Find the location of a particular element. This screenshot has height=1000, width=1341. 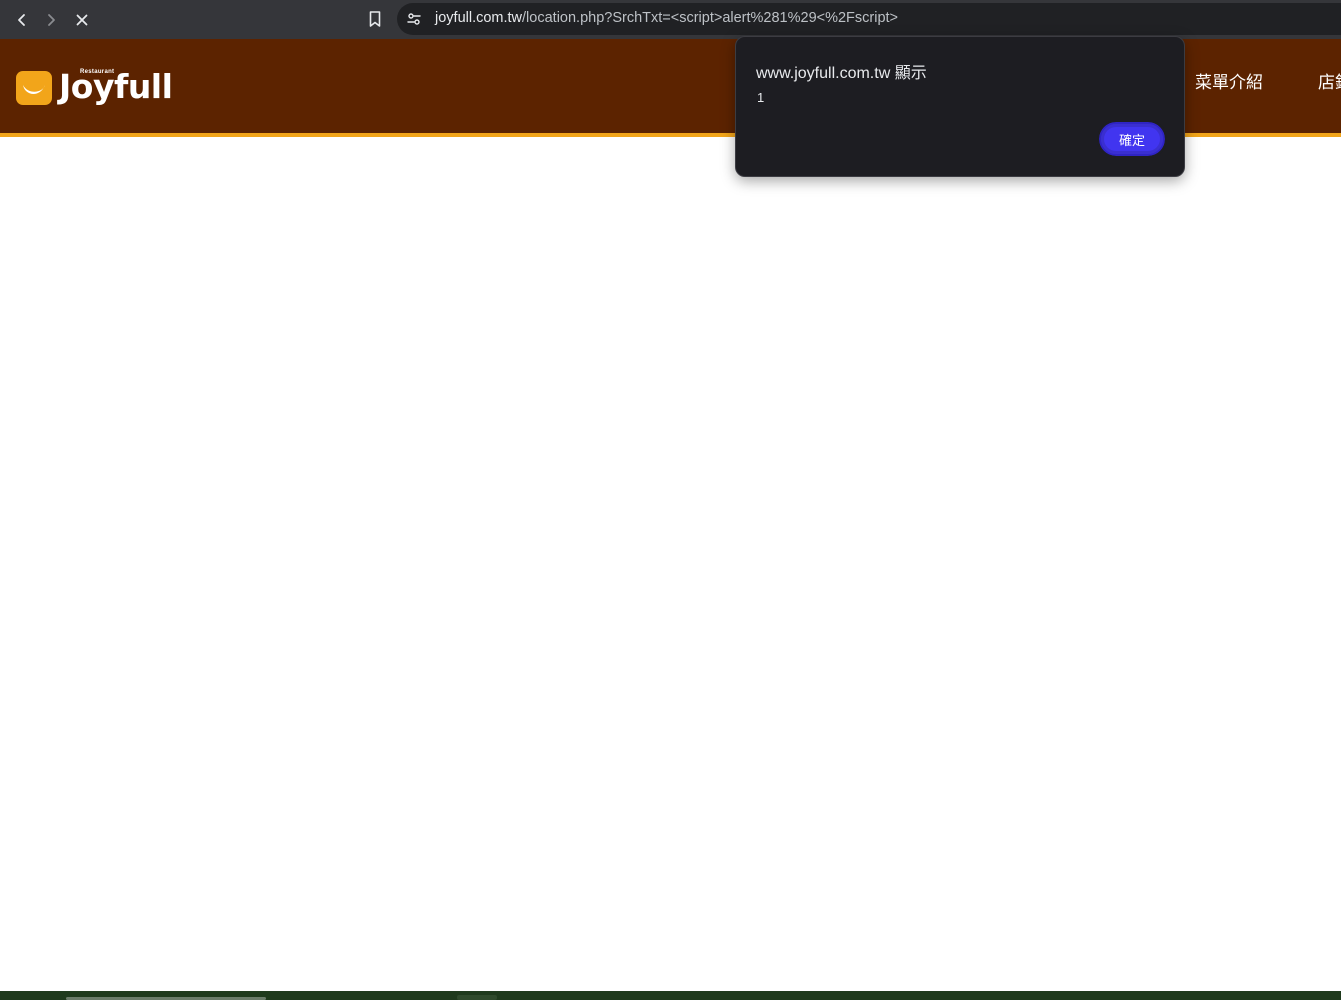

back-button is located at coordinates (22, 20).